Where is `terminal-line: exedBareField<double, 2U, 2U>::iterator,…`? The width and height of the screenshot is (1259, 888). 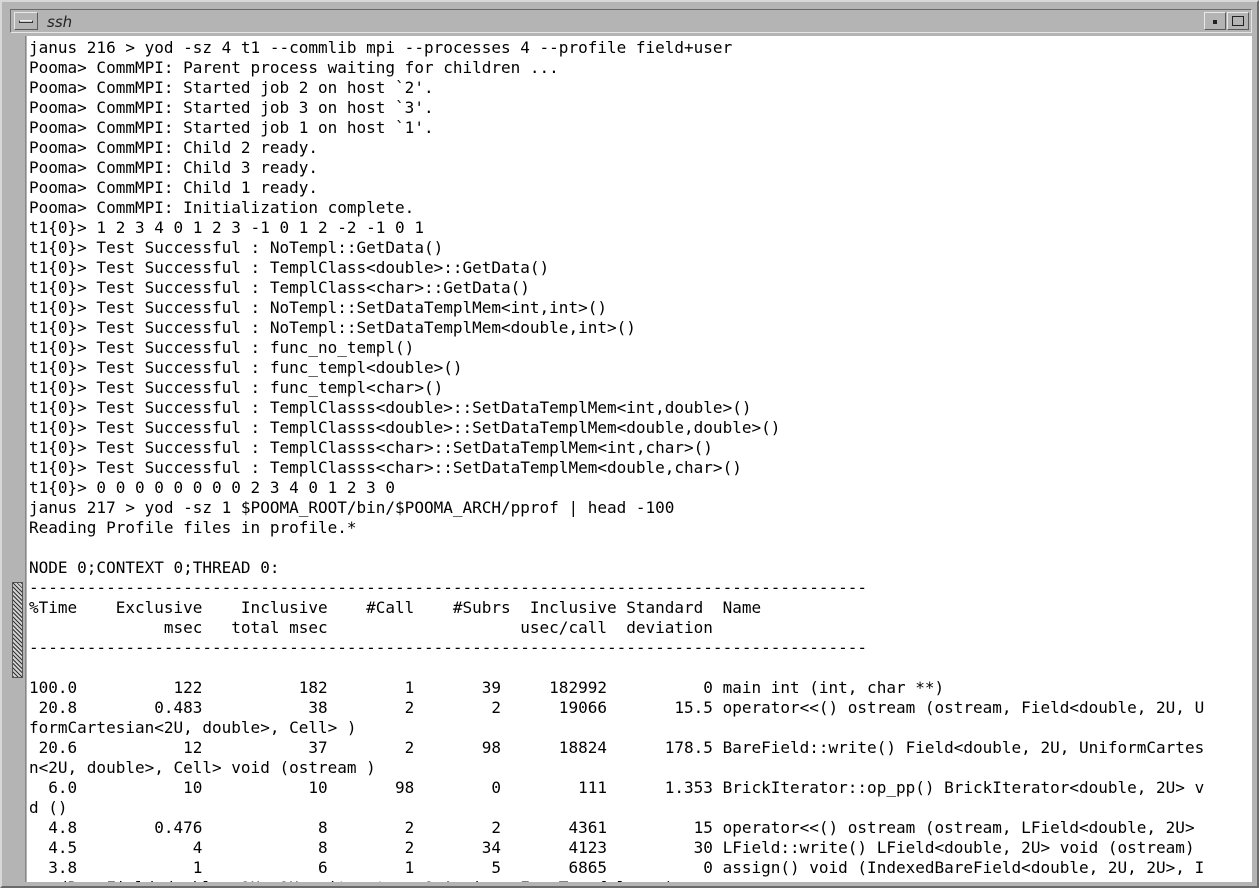
terminal-line: exedBareField<double, 2U, 2U>::iterator,… is located at coordinates (616, 880).